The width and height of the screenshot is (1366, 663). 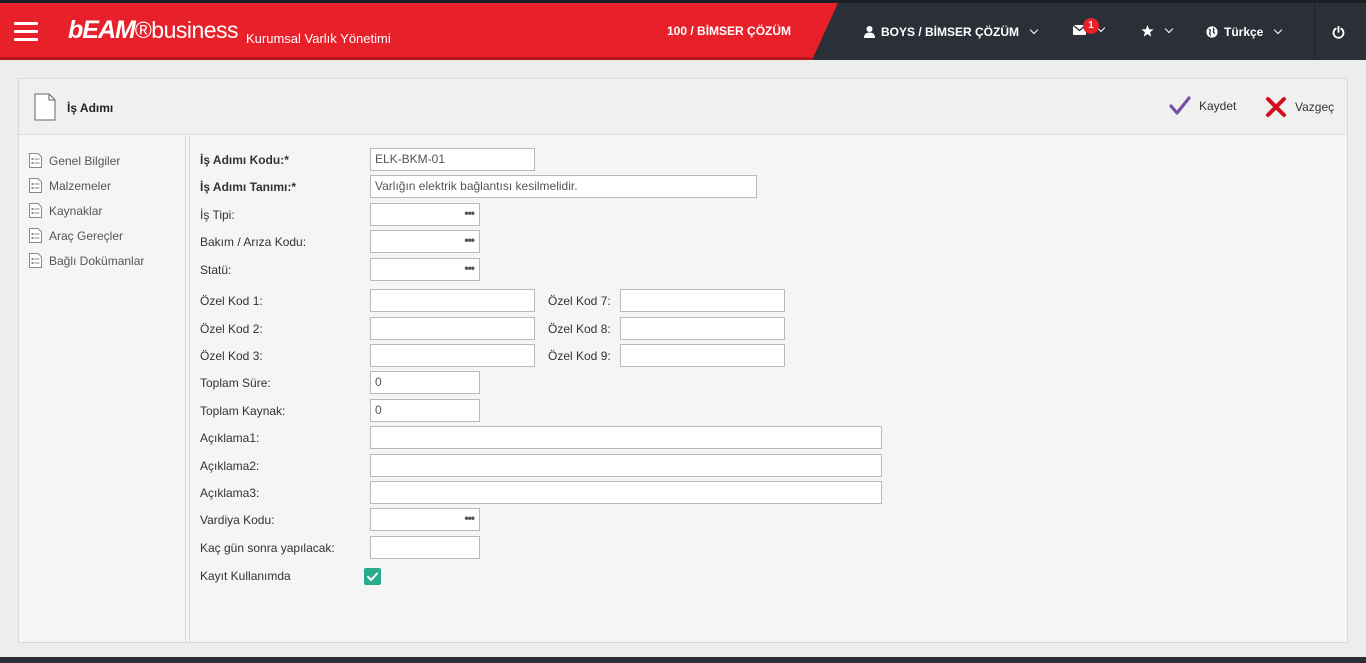 I want to click on note-1-label: Açıklama1:, so click(x=230, y=438).